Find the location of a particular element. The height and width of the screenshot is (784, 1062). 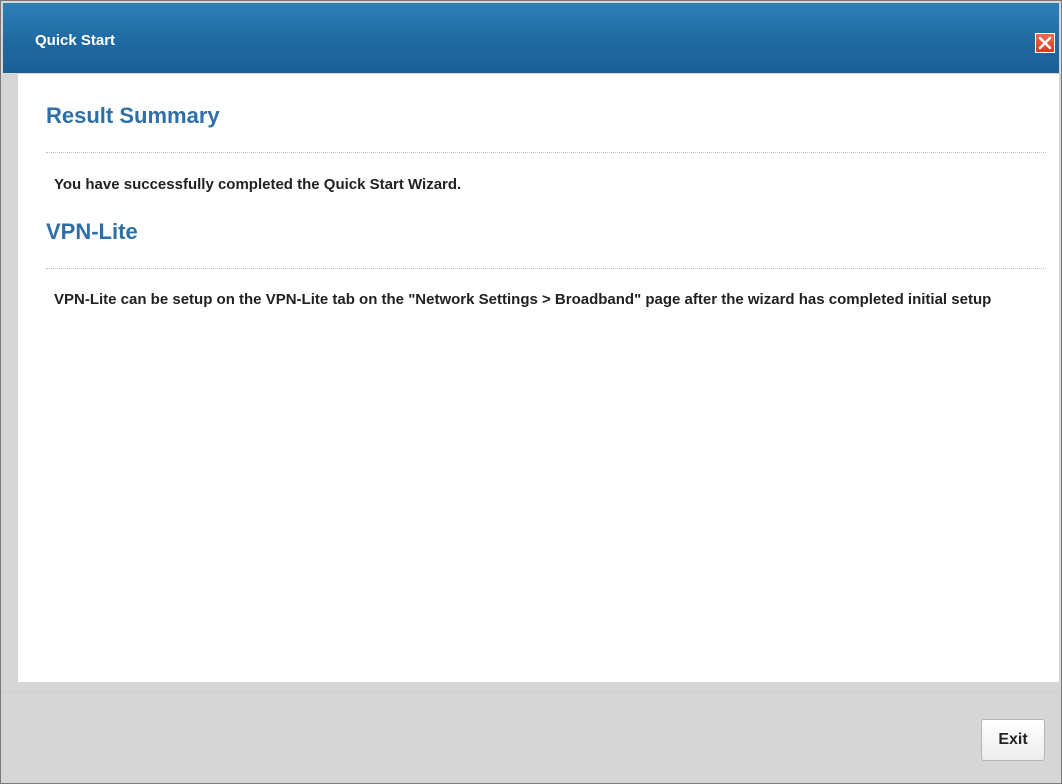

title-bar: Quick Start is located at coordinates (531, 38).